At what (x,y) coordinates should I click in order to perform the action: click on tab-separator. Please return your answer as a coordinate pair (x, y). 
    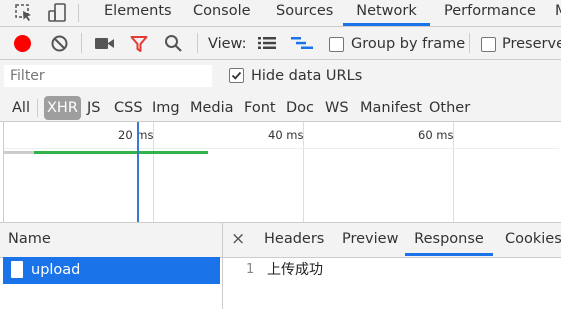
    Looking at the image, I should click on (78, 13).